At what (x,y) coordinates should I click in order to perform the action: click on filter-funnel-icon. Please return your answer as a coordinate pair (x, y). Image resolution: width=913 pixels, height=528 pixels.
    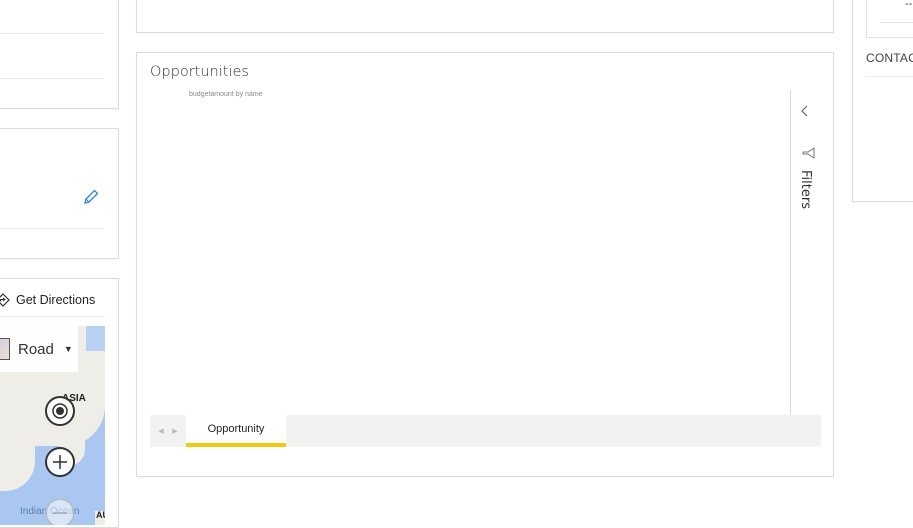
    Looking at the image, I should click on (808, 155).